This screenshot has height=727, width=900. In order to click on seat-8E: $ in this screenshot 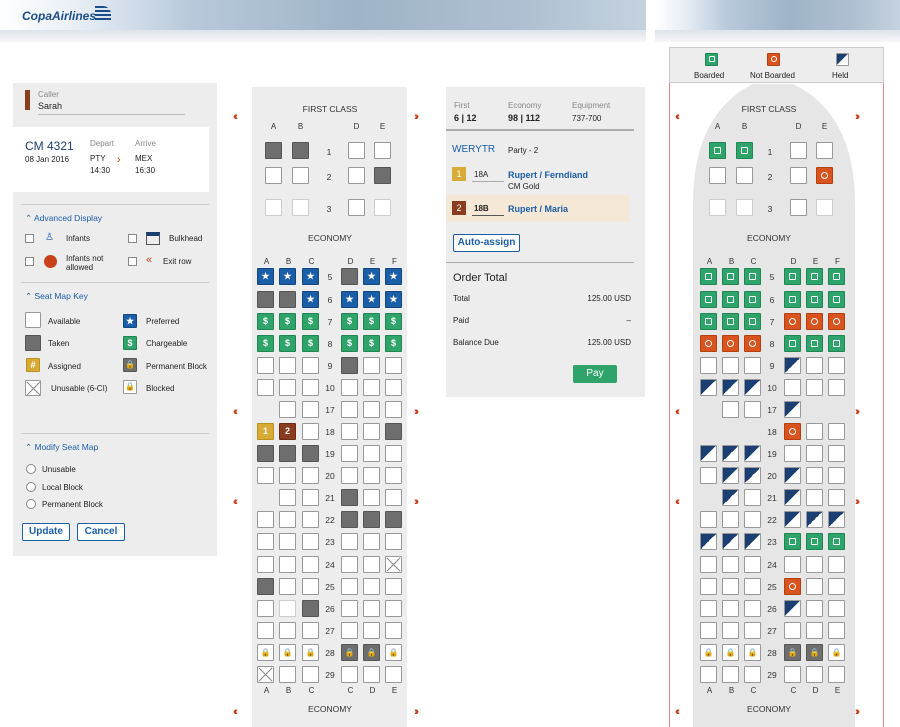, I will do `click(371, 343)`.